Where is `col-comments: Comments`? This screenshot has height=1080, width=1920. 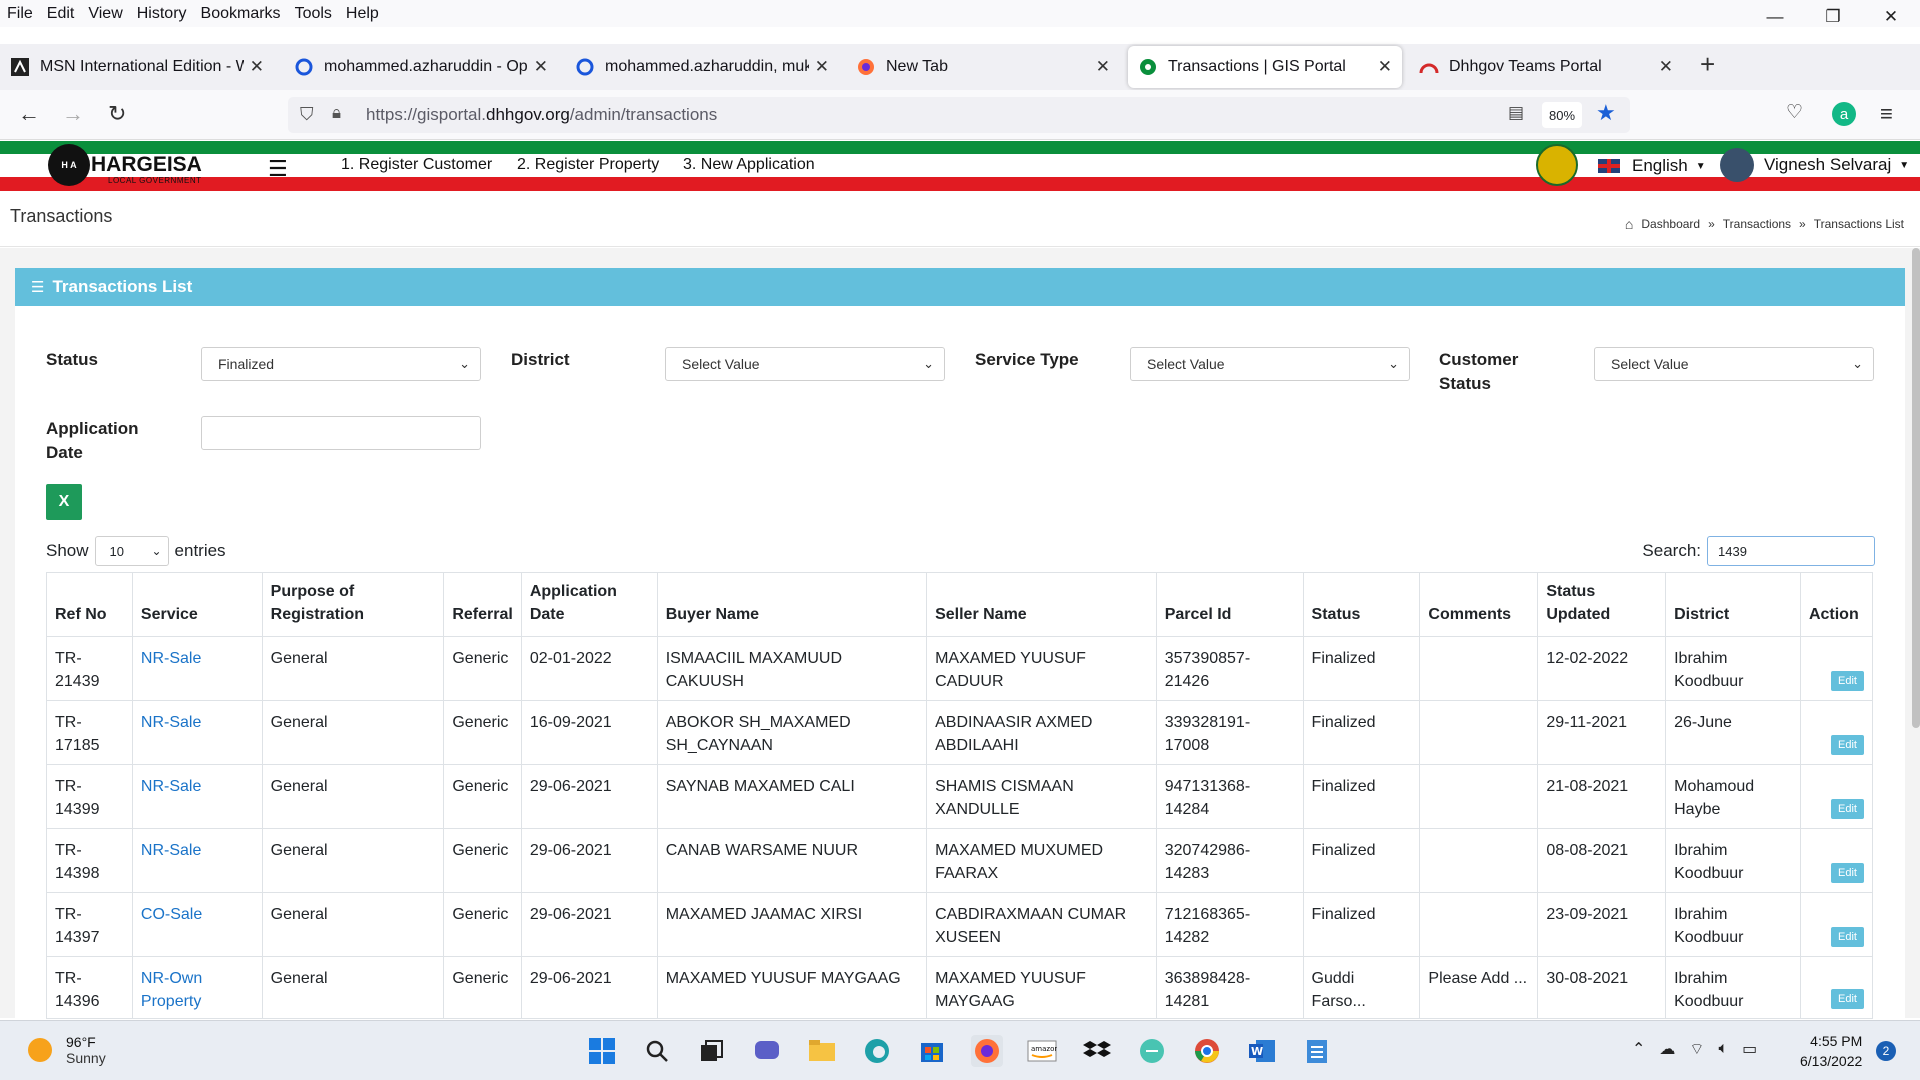 col-comments: Comments is located at coordinates (1479, 604).